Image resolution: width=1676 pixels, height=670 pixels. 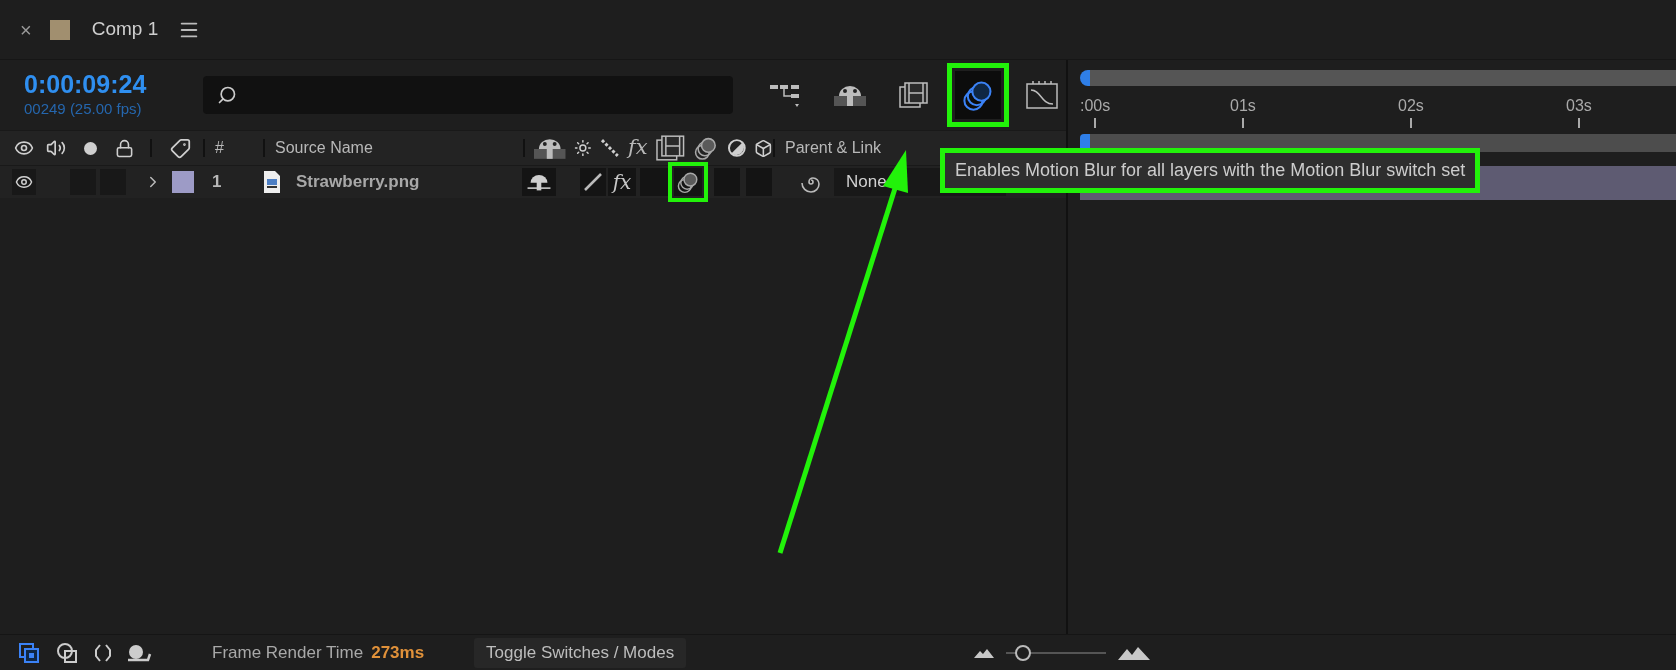 I want to click on time-ruler-label: :00s, so click(x=1095, y=106).